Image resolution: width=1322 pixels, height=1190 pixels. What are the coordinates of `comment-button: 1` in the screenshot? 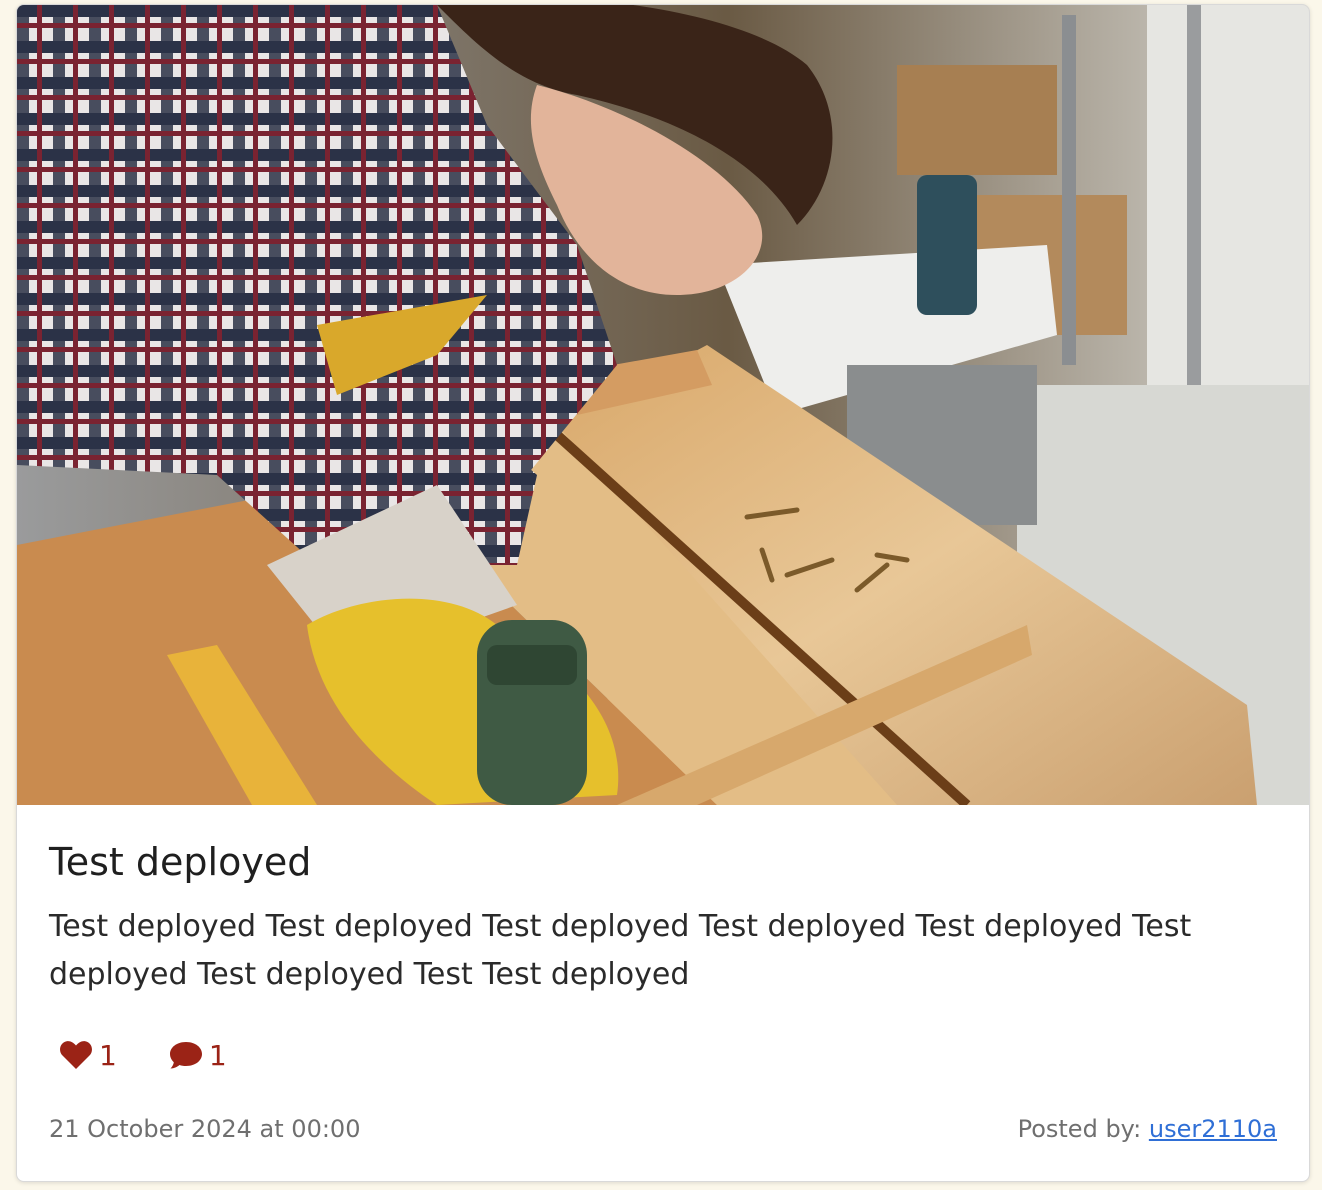 It's located at (198, 1055).